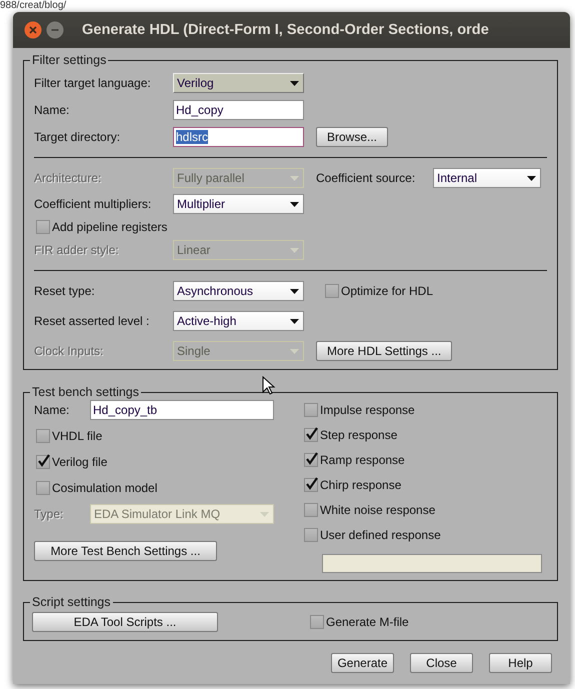 Image resolution: width=575 pixels, height=689 pixels. Describe the element at coordinates (238, 291) in the screenshot. I see `dropdown: Asynchronous` at that location.